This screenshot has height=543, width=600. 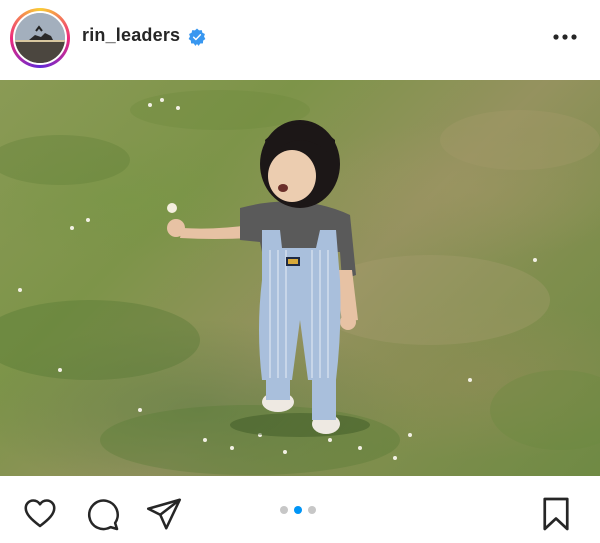 I want to click on more-options-icon, so click(x=565, y=37).